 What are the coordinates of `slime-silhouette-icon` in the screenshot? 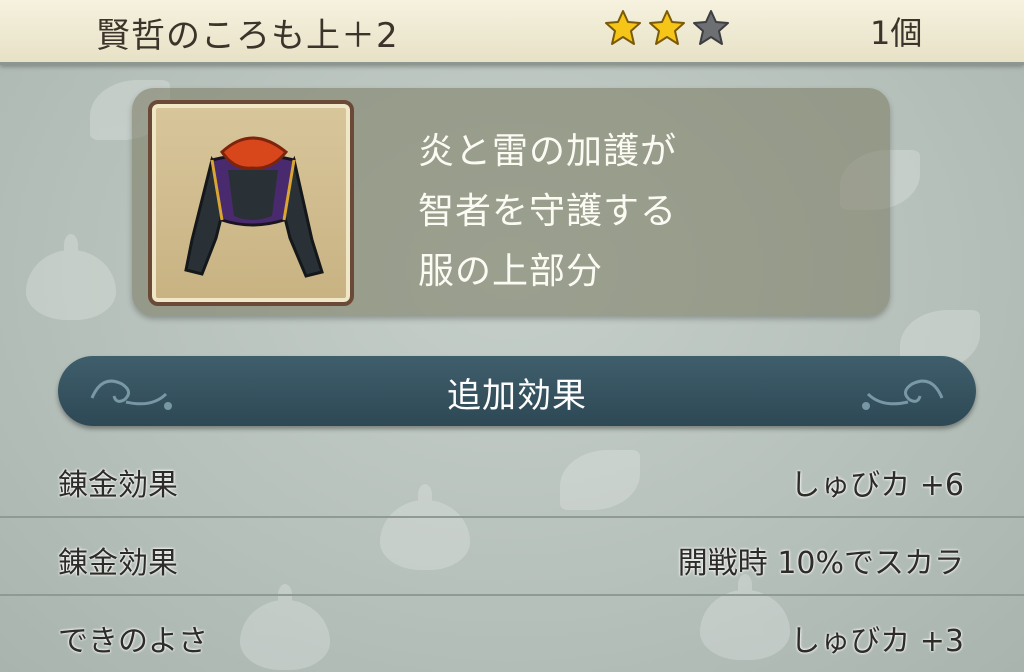 It's located at (71, 277).